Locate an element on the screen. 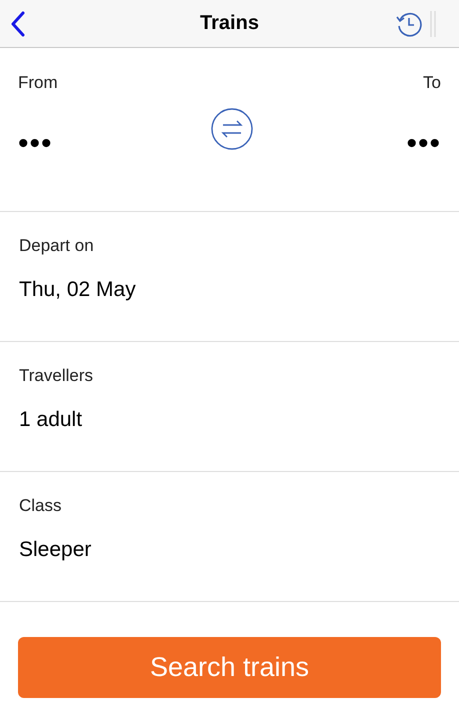 The width and height of the screenshot is (459, 726). to-label: To is located at coordinates (432, 83).